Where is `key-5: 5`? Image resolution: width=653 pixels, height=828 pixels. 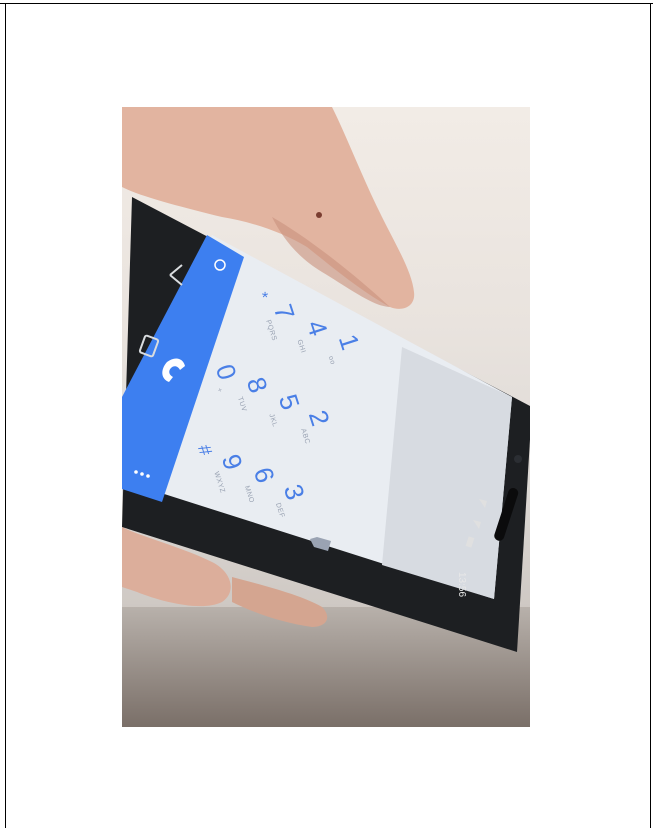 key-5: 5 is located at coordinates (289, 401).